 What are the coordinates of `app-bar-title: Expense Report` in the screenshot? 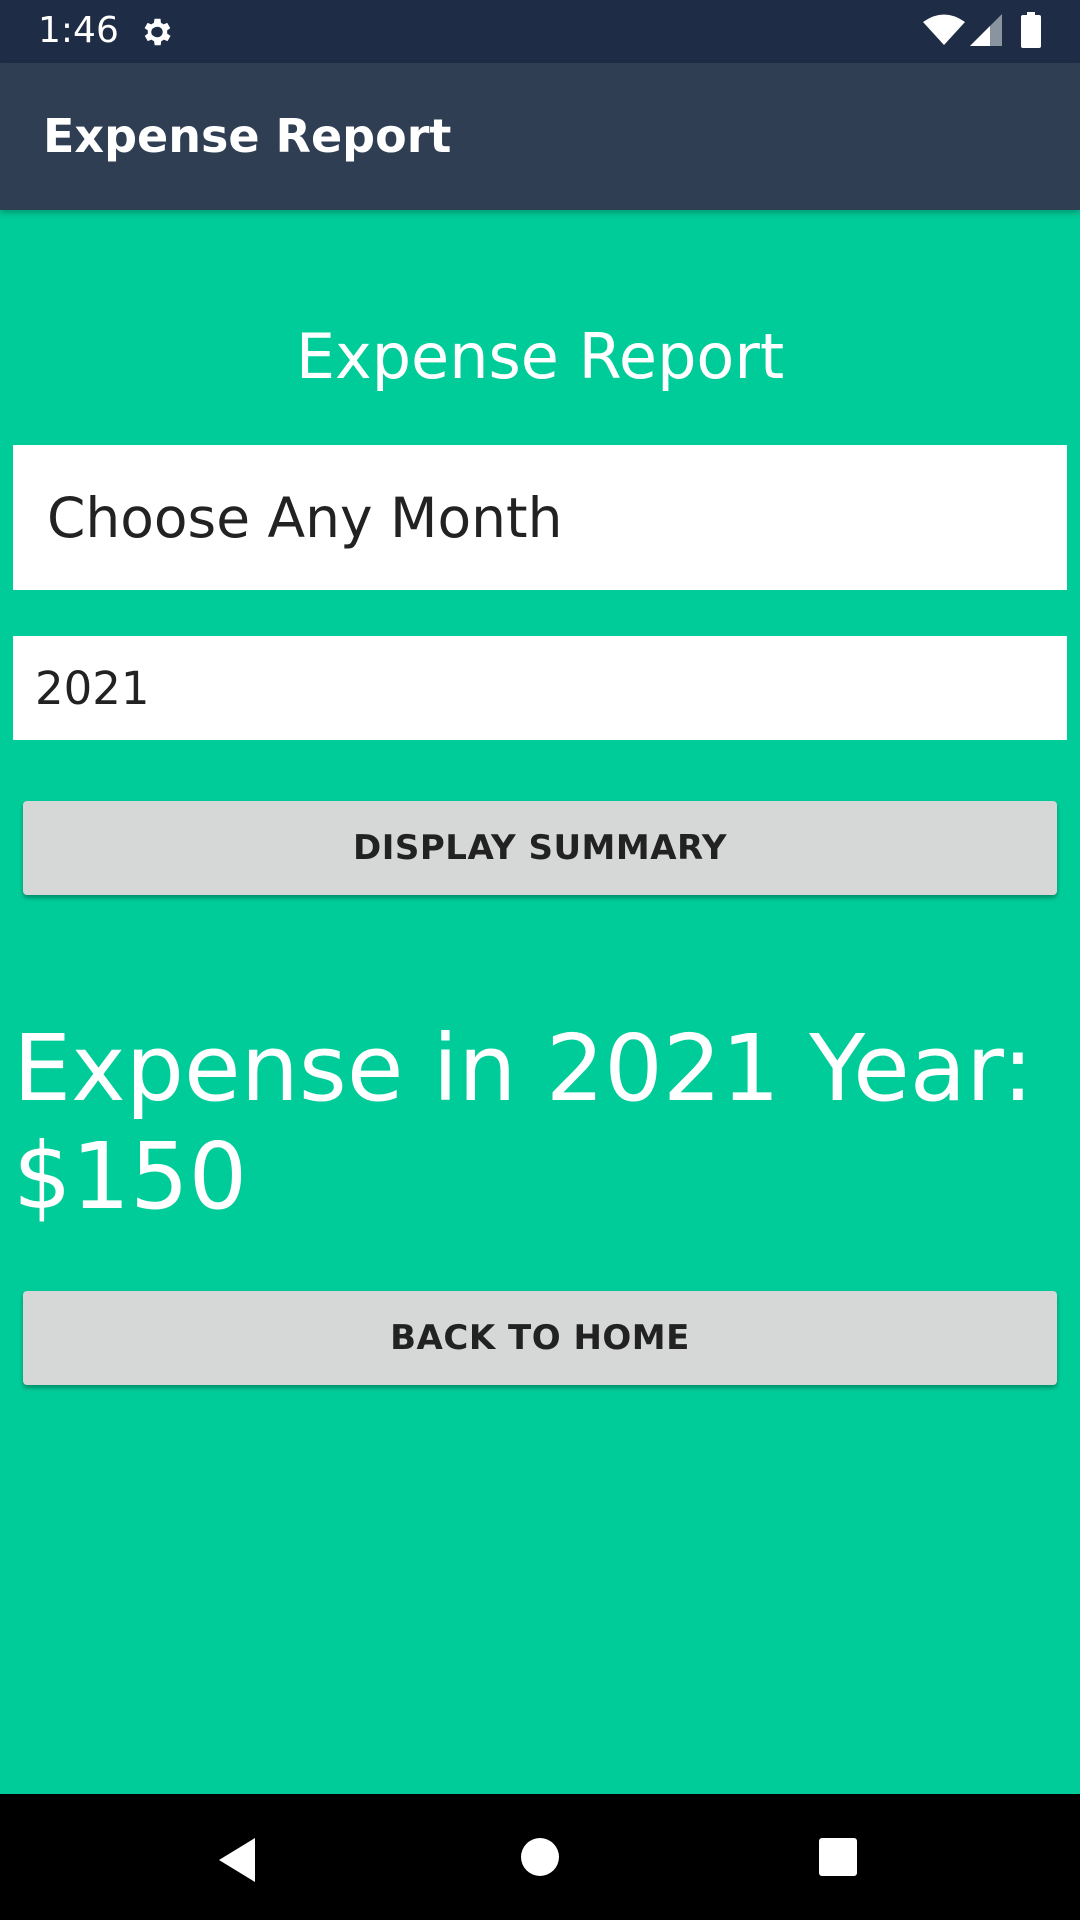 It's located at (247, 136).